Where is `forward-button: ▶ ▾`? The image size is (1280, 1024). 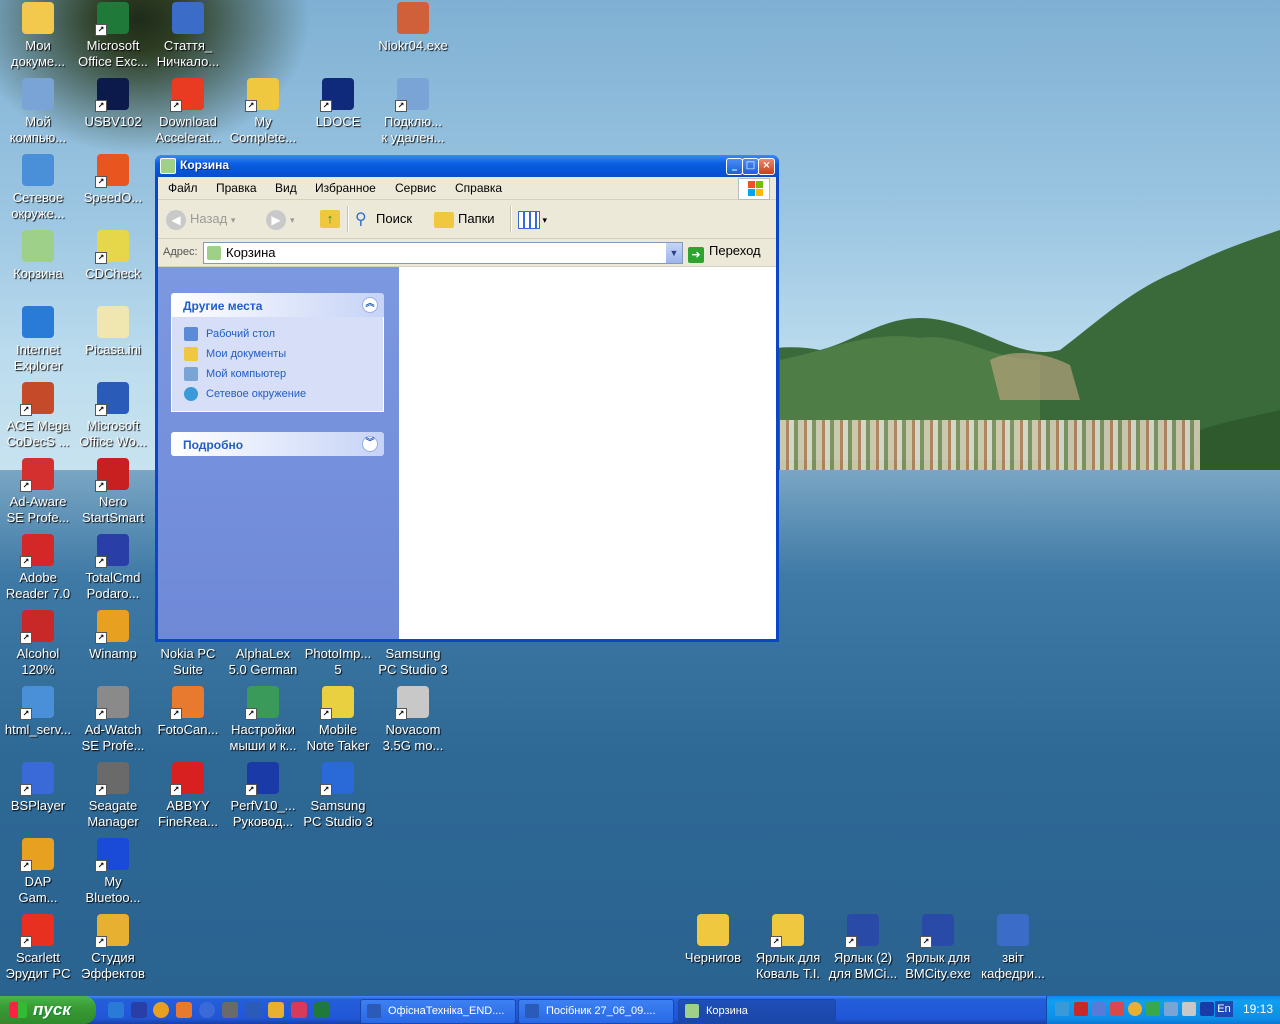 forward-button: ▶ ▾ is located at coordinates (280, 219).